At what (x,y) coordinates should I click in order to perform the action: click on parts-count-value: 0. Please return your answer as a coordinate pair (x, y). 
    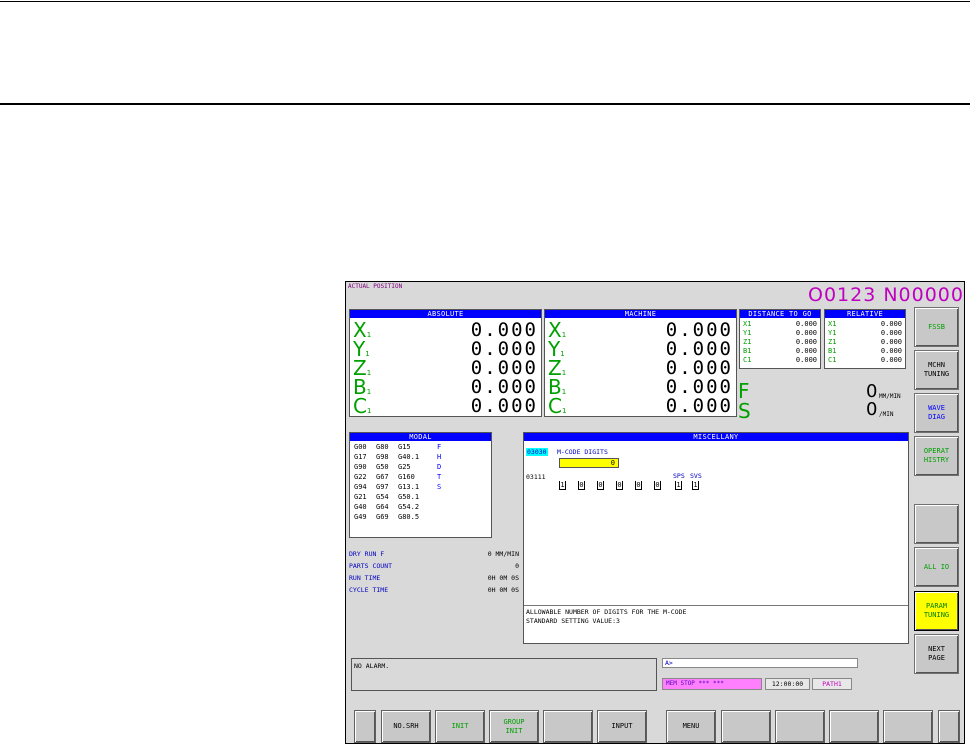
    Looking at the image, I should click on (517, 566).